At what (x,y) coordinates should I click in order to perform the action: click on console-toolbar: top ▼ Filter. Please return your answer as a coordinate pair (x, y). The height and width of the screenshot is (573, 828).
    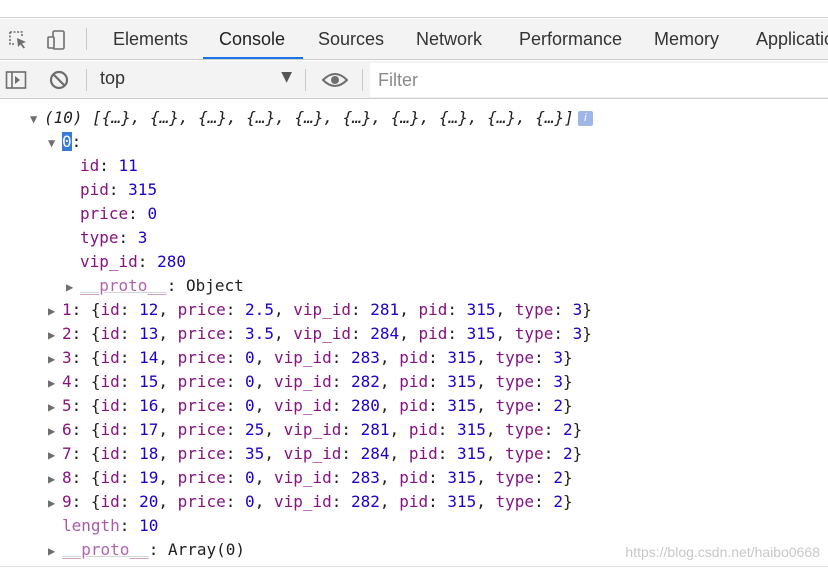
    Looking at the image, I should click on (414, 80).